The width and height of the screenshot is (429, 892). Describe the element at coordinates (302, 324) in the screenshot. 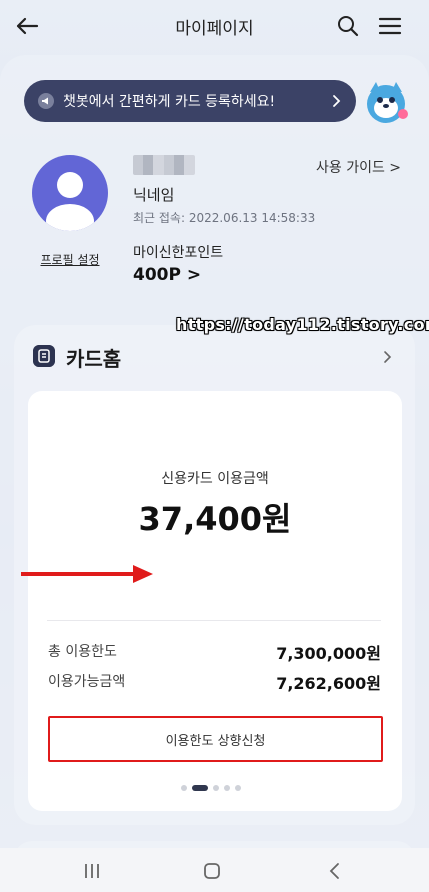

I see `watermark-text: https://today112.tistory.com` at that location.